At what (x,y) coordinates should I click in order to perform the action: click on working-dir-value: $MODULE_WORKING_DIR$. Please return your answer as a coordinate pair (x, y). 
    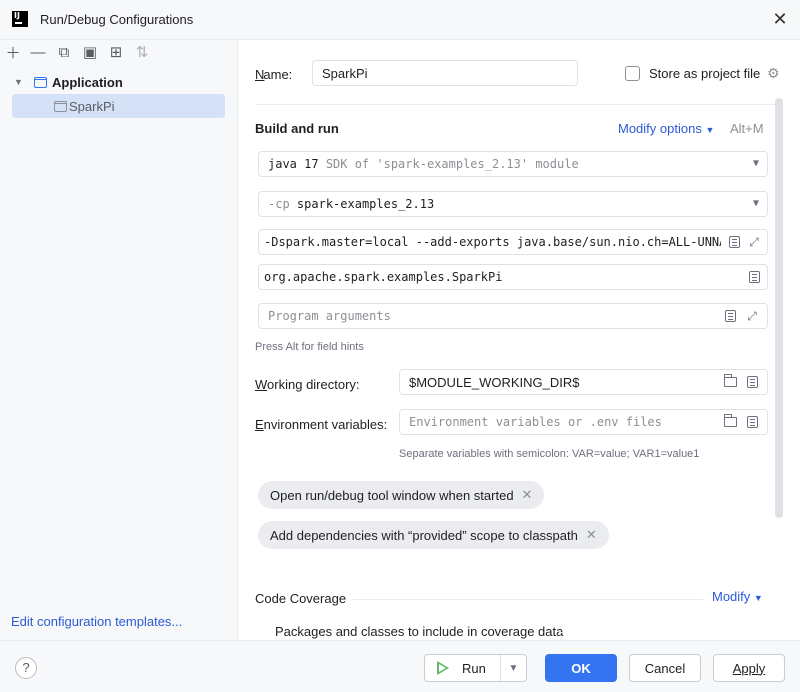
    Looking at the image, I should click on (494, 382).